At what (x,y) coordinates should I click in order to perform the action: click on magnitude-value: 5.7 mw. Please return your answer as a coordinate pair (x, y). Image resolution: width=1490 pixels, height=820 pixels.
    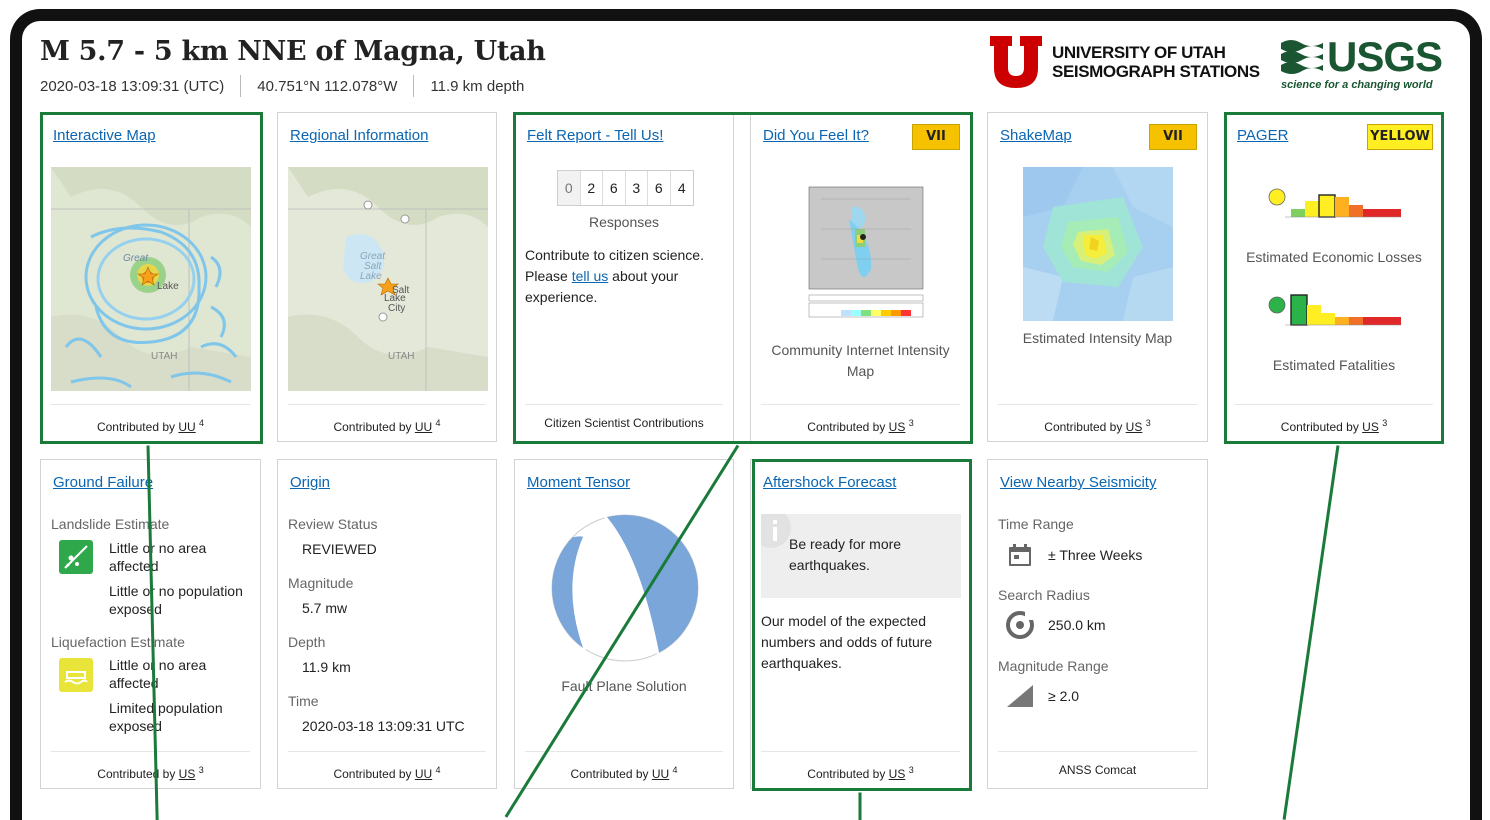
    Looking at the image, I should click on (325, 608).